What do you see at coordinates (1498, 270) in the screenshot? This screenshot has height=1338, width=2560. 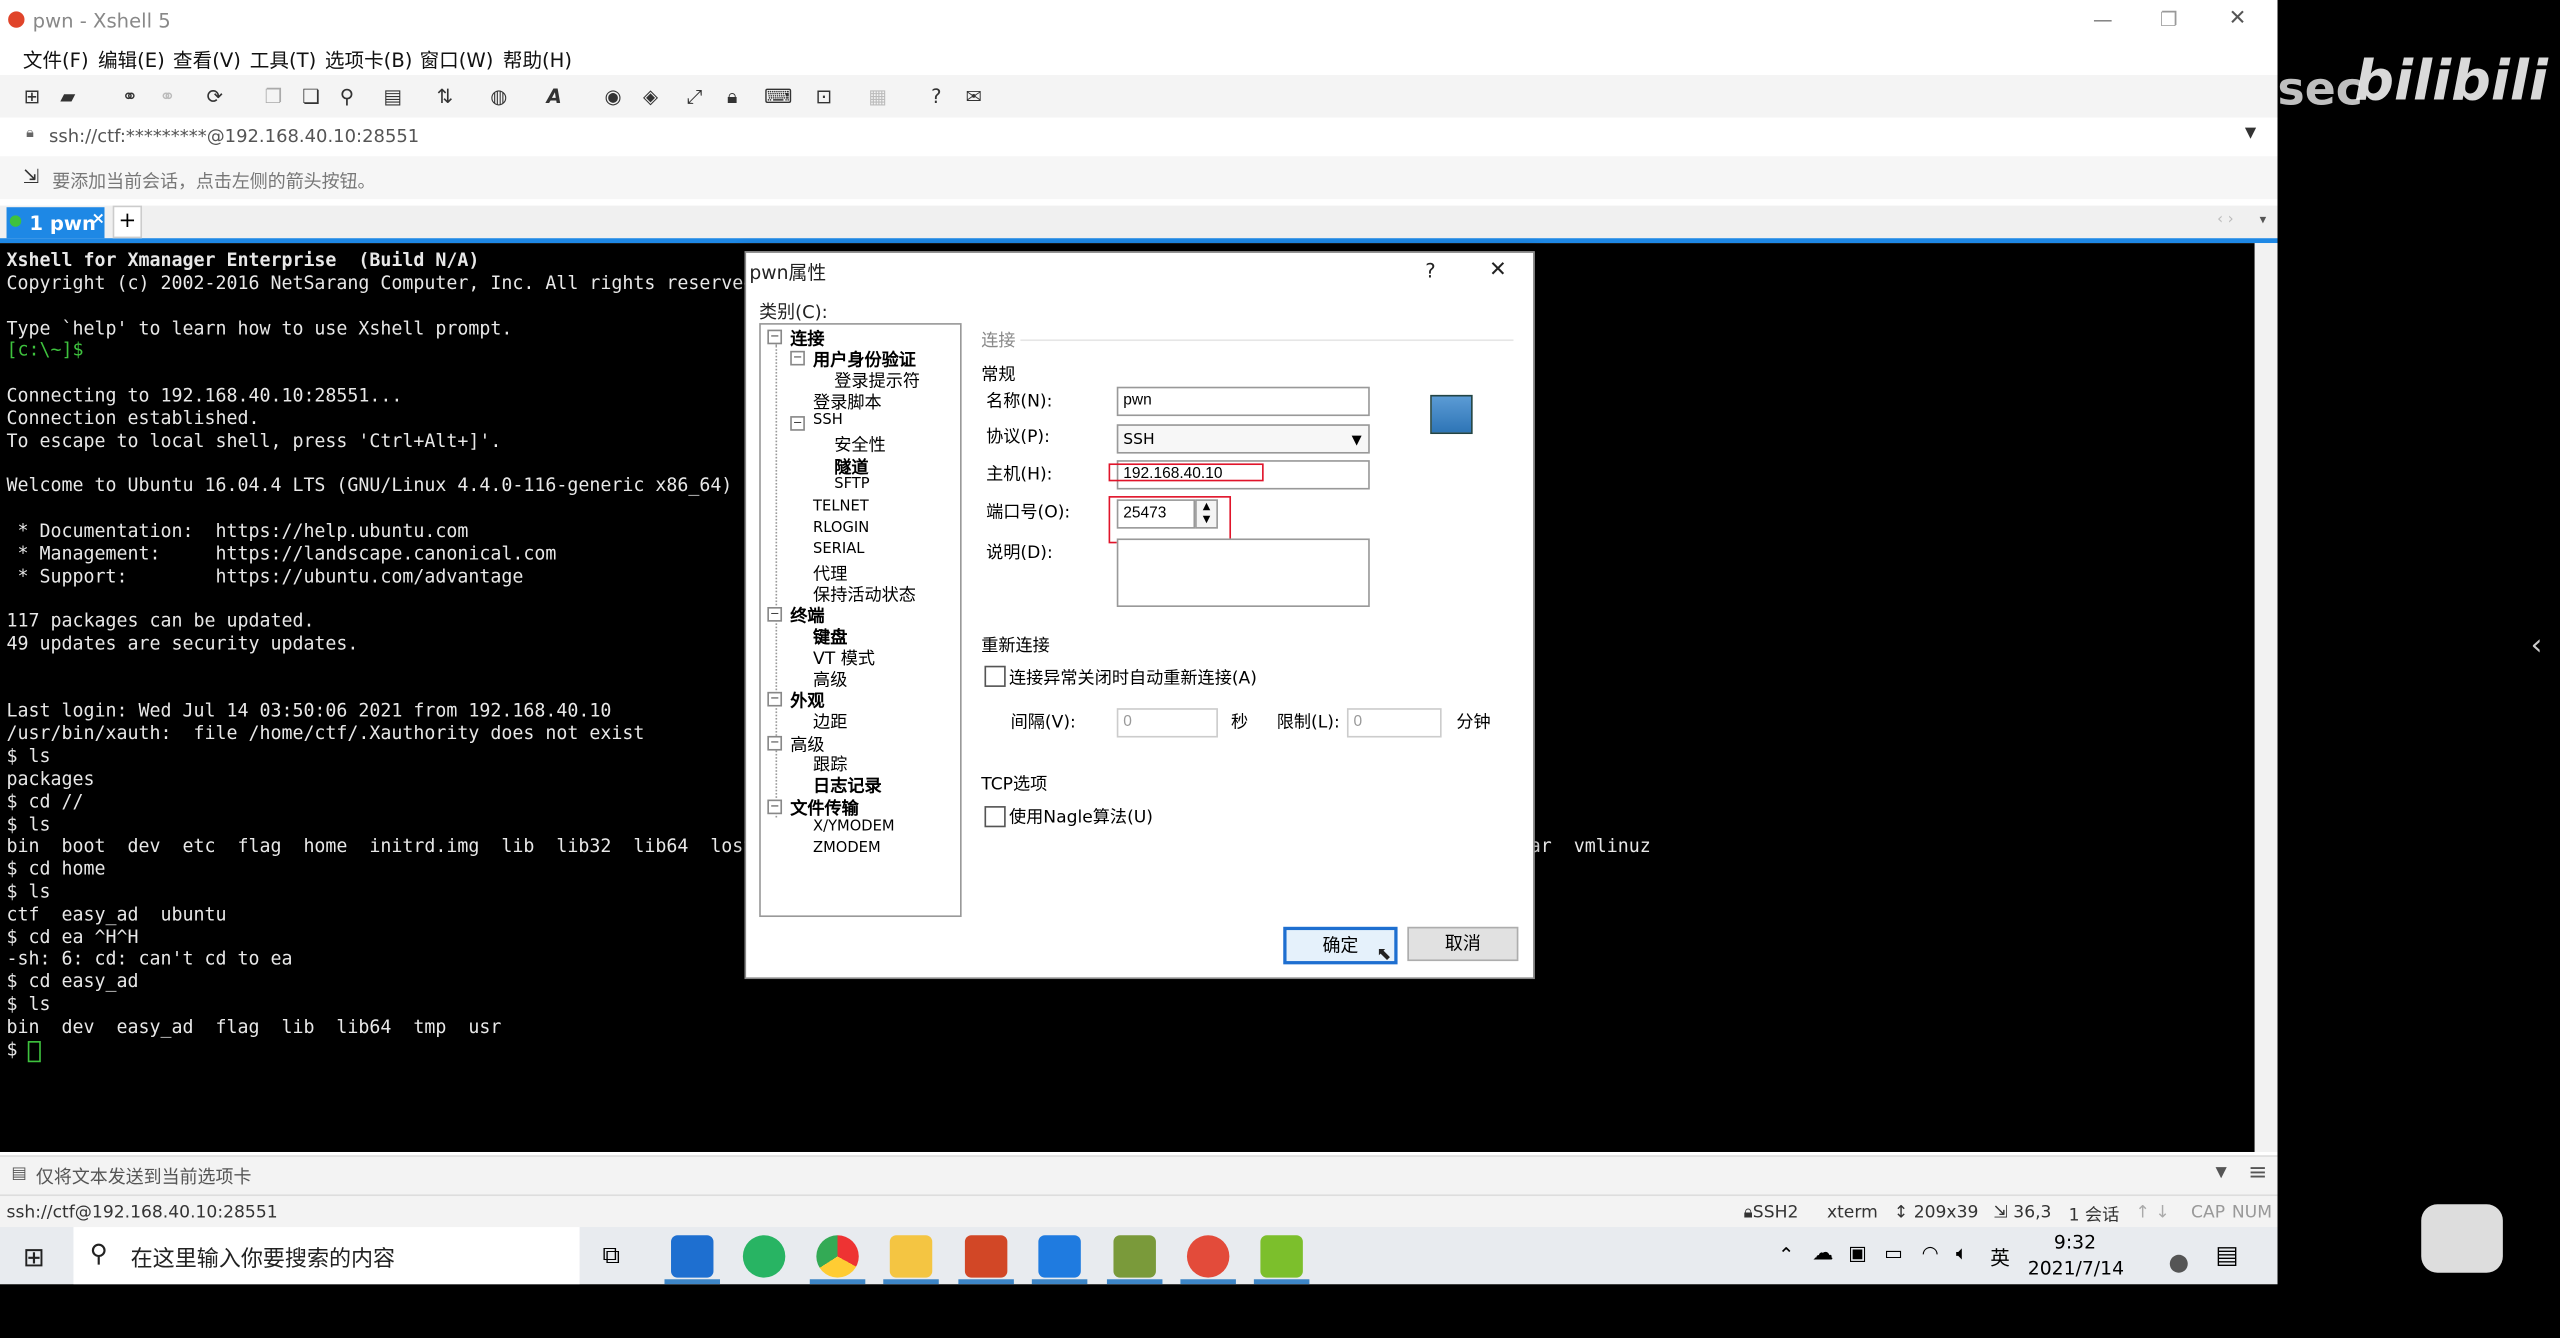 I see `dialog-close-button: ✕` at bounding box center [1498, 270].